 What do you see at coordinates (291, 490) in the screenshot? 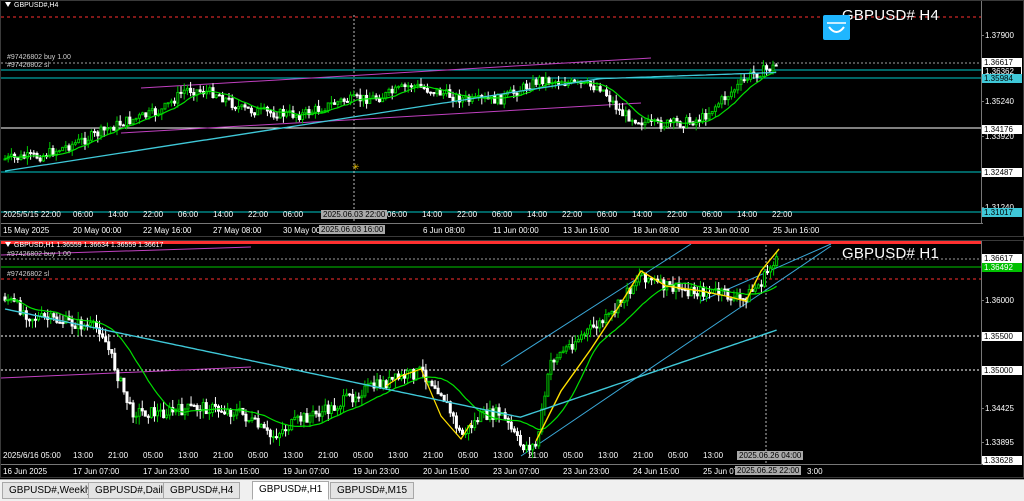
I see `tab-gbpusd-h1: GBPUSD#,H1` at bounding box center [291, 490].